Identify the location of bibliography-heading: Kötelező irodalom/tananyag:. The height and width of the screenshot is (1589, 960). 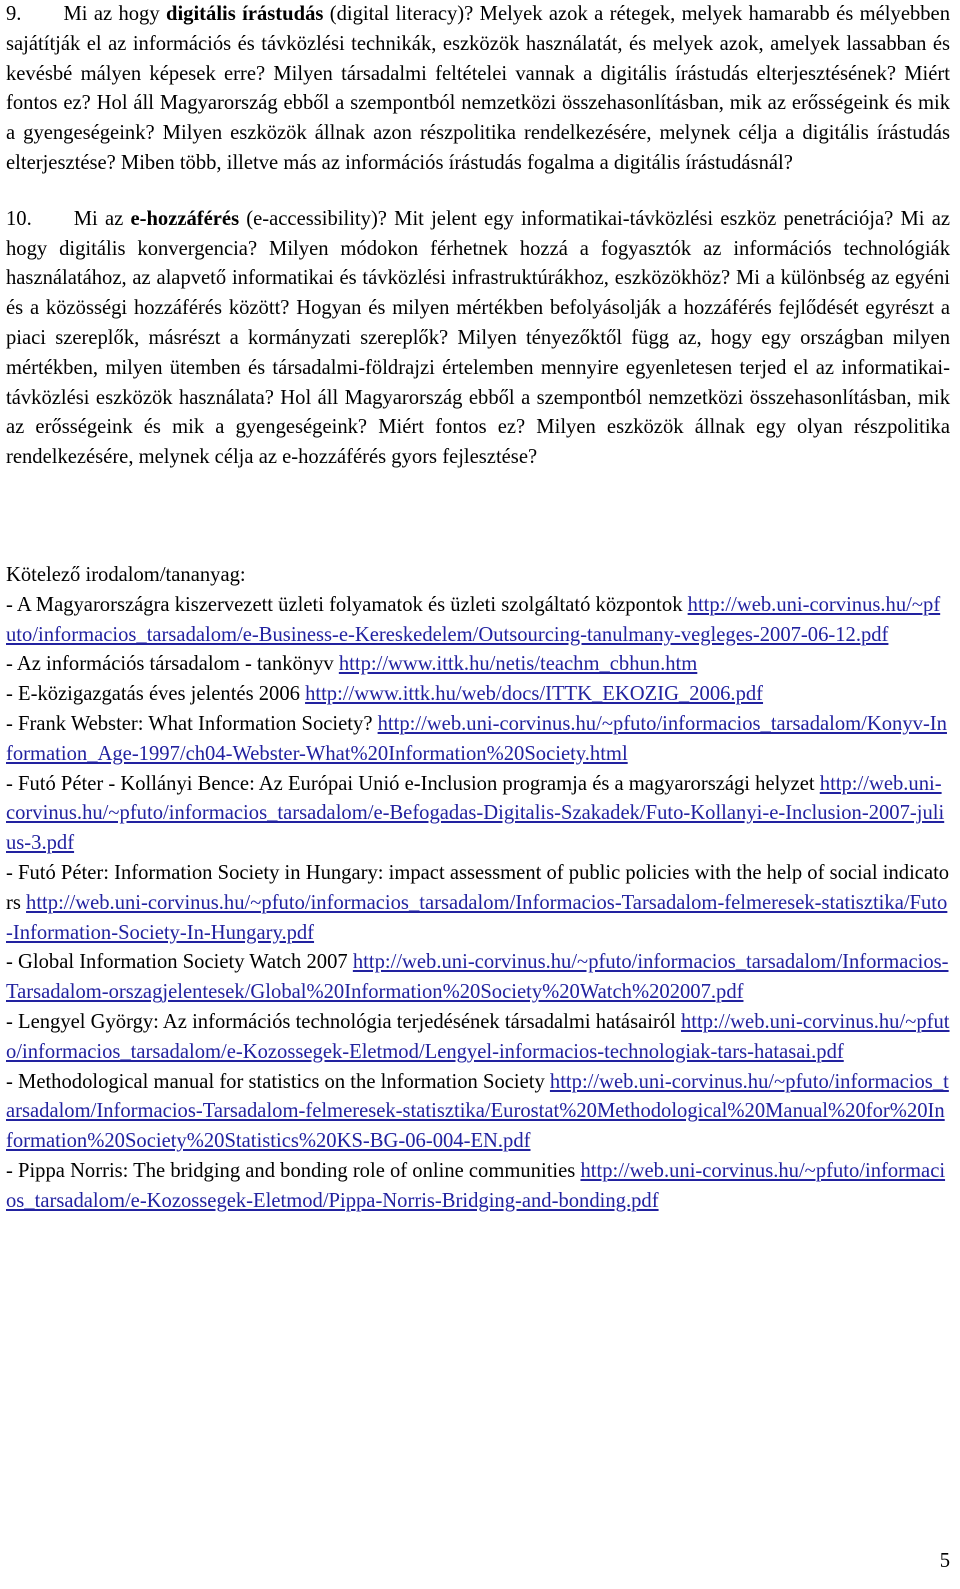
(126, 574).